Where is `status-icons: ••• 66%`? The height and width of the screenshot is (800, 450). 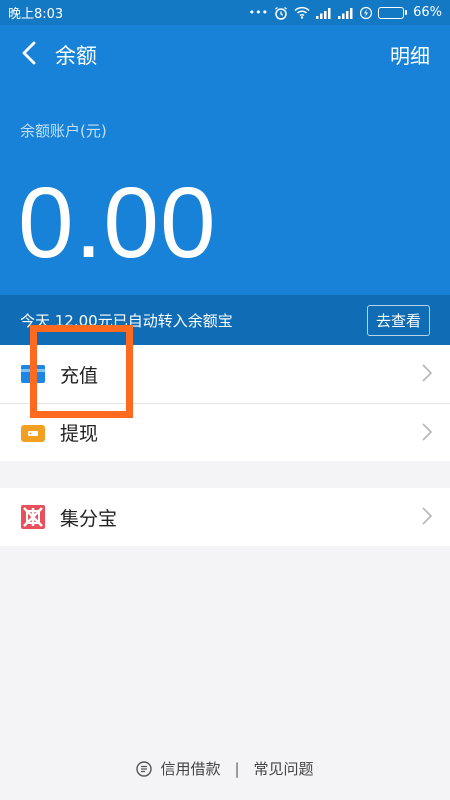
status-icons: ••• 66% is located at coordinates (345, 12).